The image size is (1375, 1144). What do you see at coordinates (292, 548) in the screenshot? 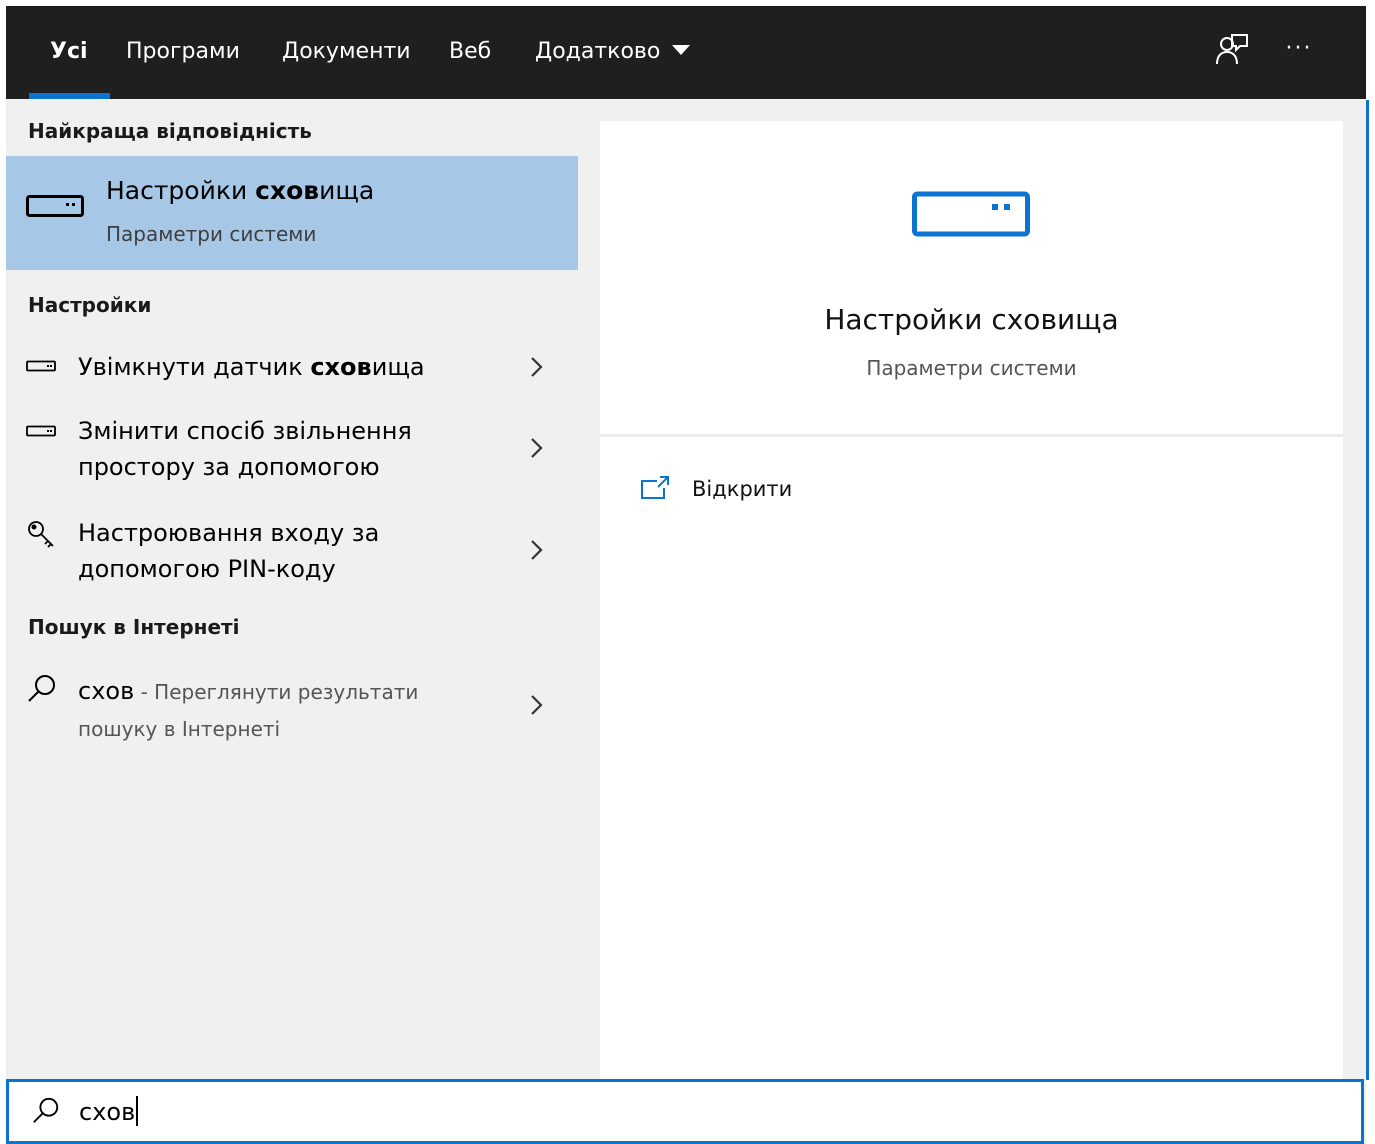
I see `list-item: Настроювання входу за допомогою PIN-коду` at bounding box center [292, 548].